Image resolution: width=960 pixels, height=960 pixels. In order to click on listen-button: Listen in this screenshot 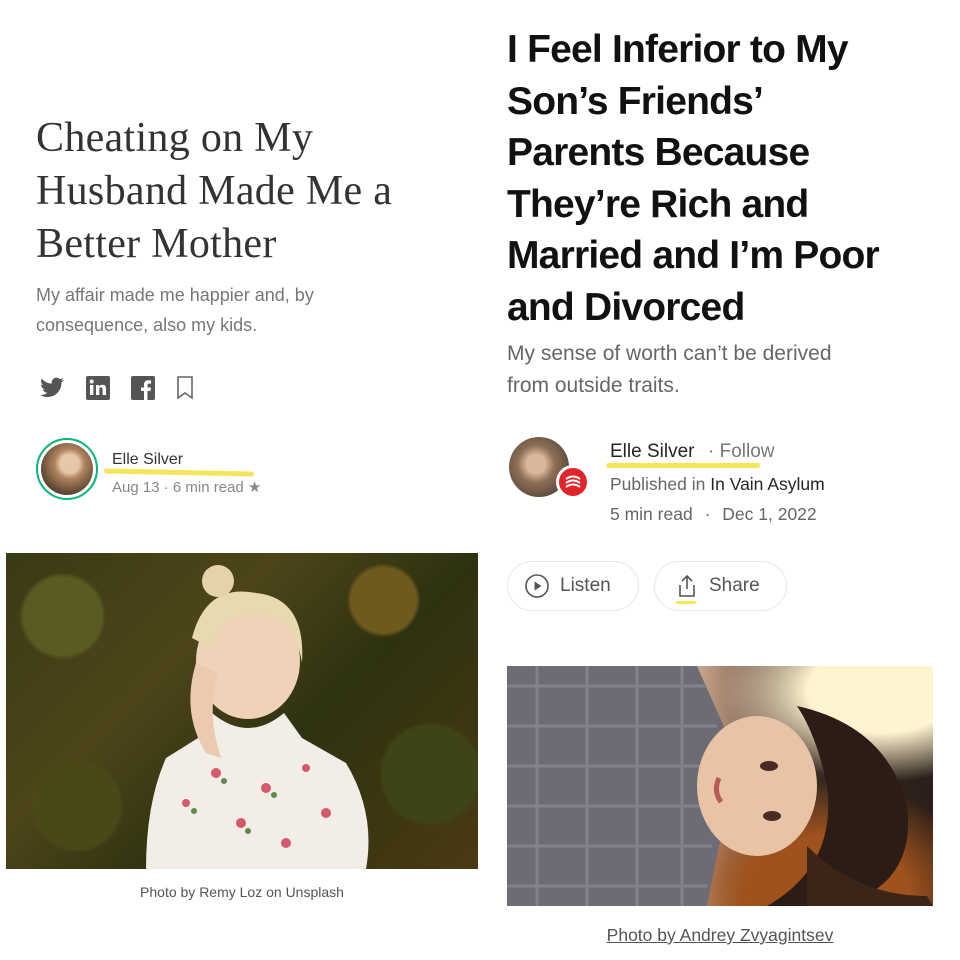, I will do `click(573, 586)`.